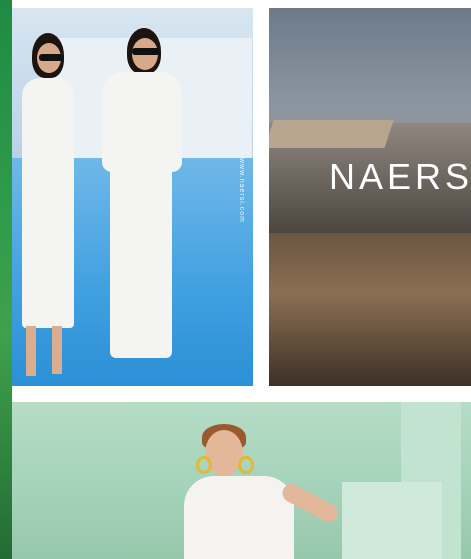 This screenshot has width=471, height=559. Describe the element at coordinates (241, 190) in the screenshot. I see `tile-caption: www.naersi.com` at that location.